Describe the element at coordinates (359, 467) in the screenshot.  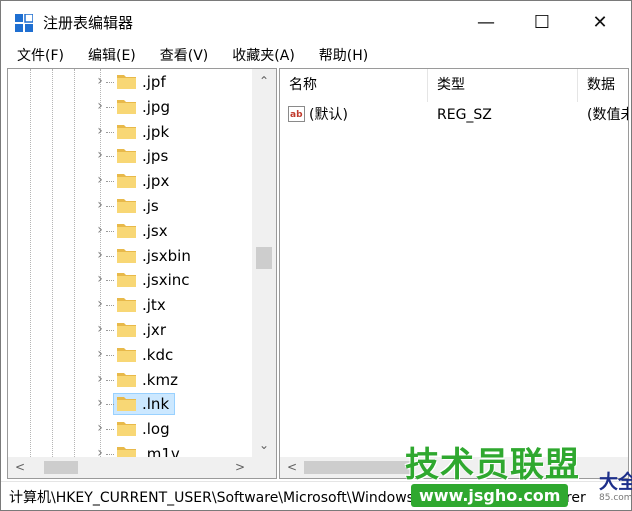
I see `list-horizontal-scroll-thumb` at that location.